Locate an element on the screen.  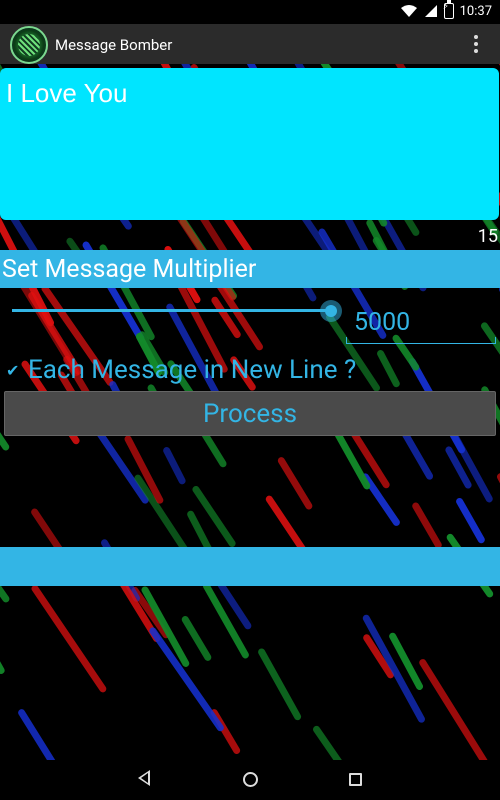
app-logo-icon is located at coordinates (29, 45).